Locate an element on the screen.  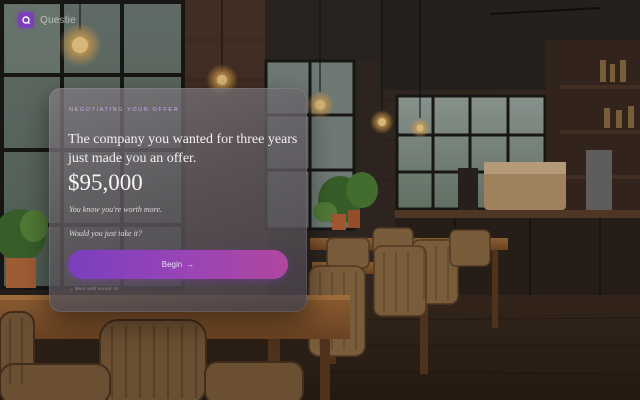
brand-name: Questie is located at coordinates (58, 20).